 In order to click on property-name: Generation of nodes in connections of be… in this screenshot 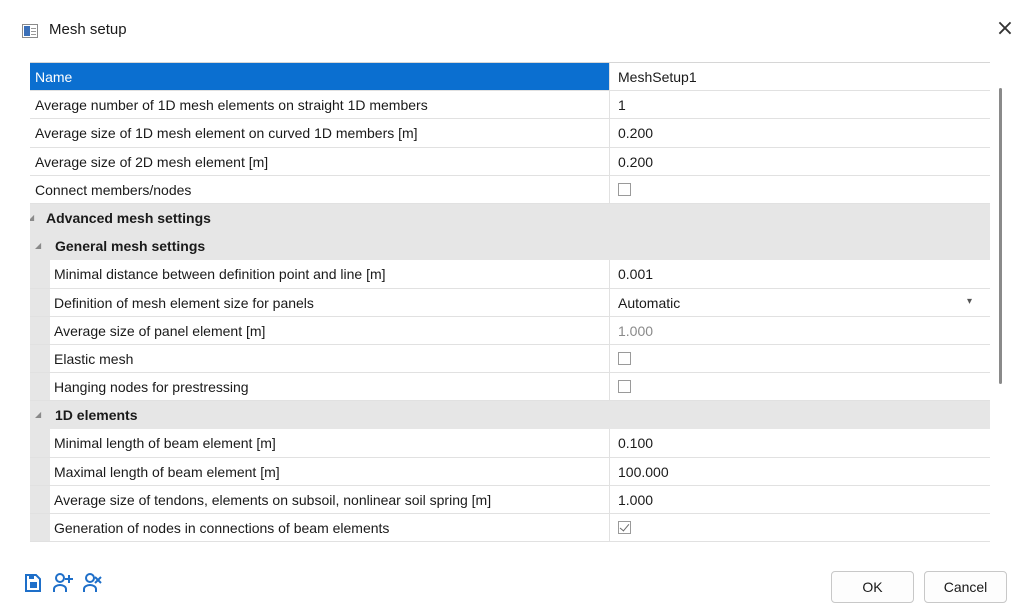, I will do `click(320, 528)`.